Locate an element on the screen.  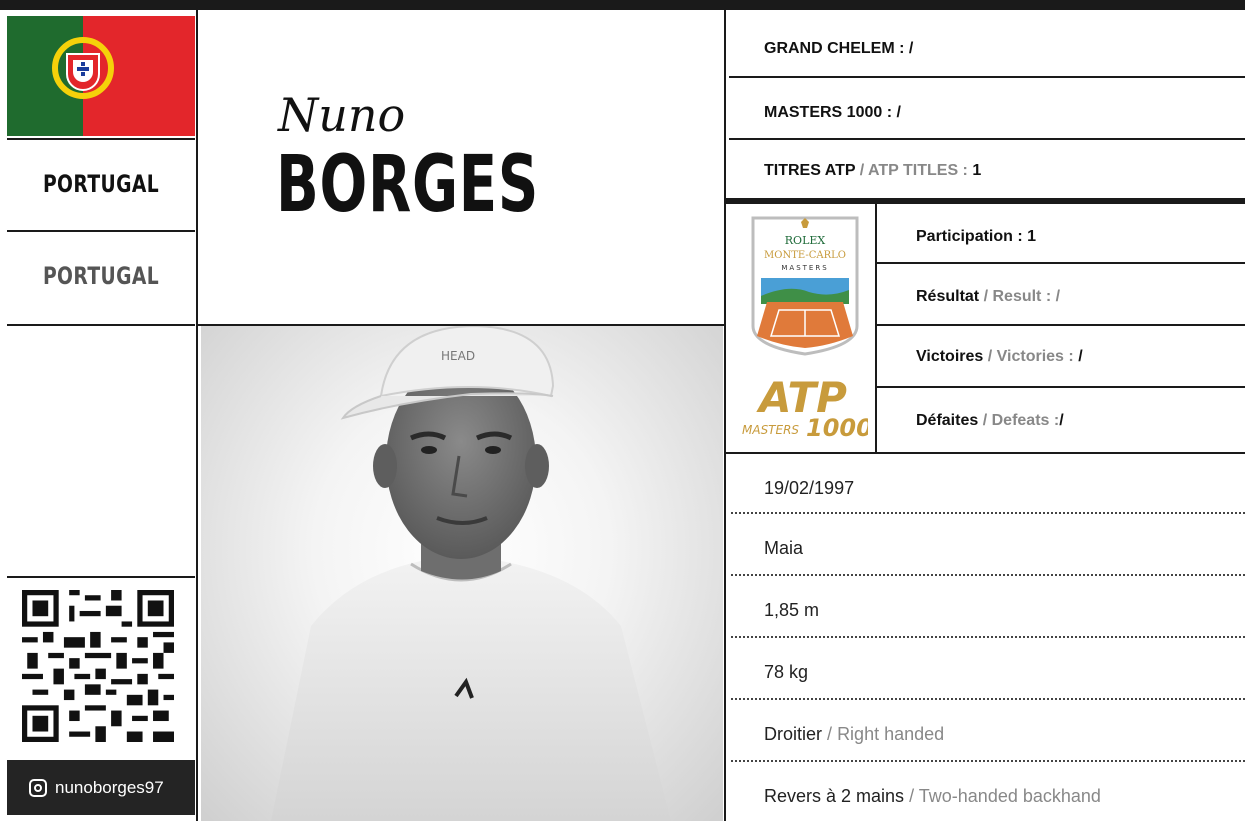
grand-chelem-row: GRAND CHELEM : / is located at coordinates (839, 48).